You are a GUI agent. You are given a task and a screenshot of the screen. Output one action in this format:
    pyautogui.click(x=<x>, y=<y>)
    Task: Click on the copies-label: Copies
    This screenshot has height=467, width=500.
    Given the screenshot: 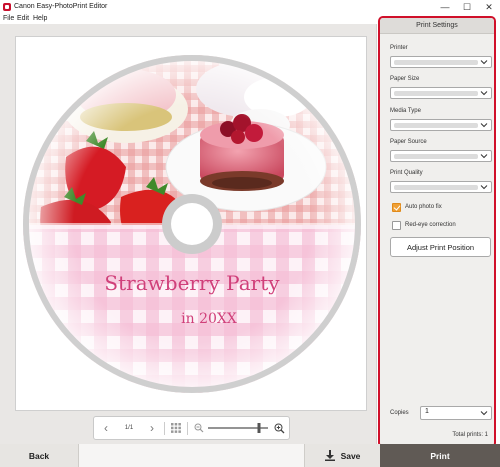 What is the action you would take?
    pyautogui.click(x=399, y=413)
    